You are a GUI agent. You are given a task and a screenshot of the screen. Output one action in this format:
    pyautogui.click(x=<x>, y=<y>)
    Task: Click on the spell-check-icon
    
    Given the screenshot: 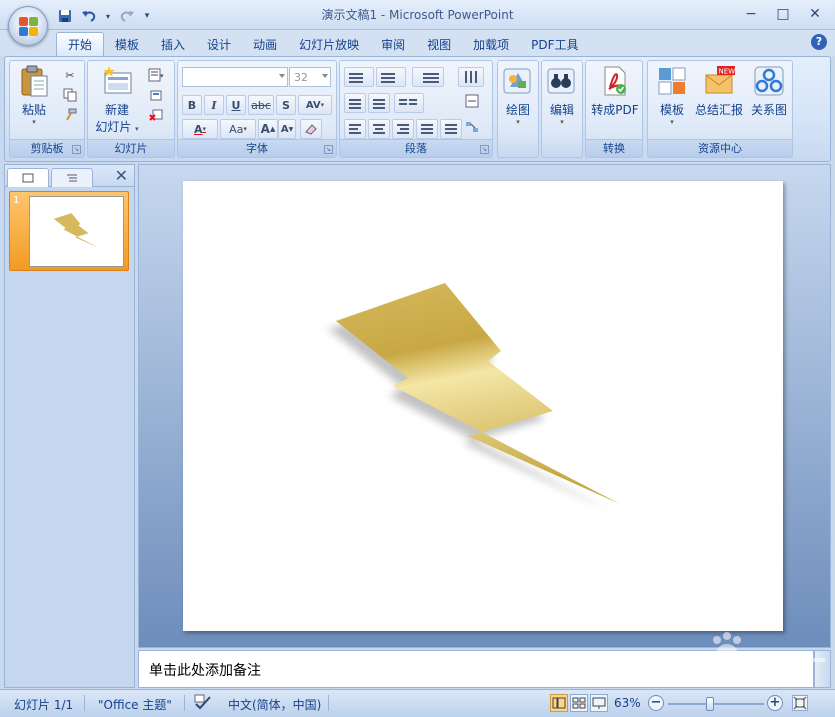 What is the action you would take?
    pyautogui.click(x=203, y=703)
    